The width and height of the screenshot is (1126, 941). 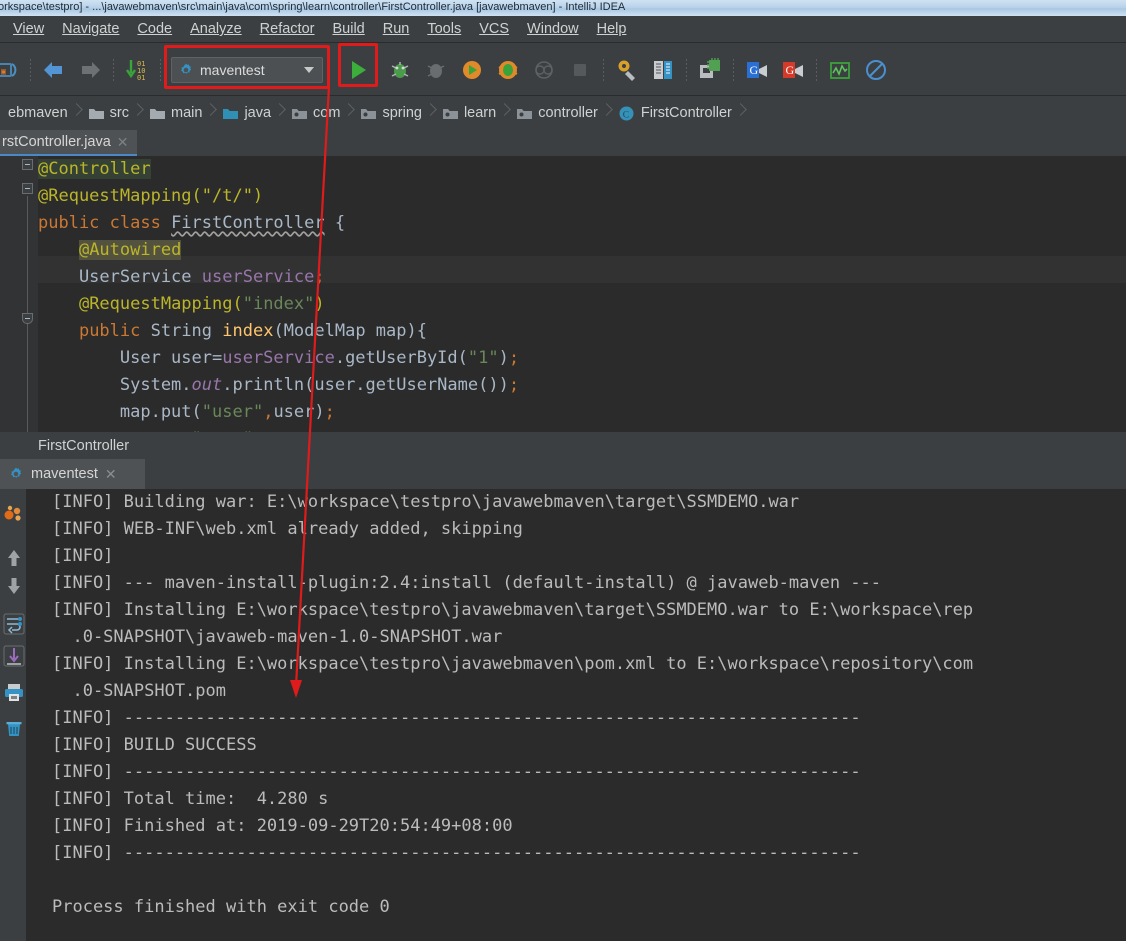 What do you see at coordinates (790, 70) in the screenshot?
I see `svg-text: G` at bounding box center [790, 70].